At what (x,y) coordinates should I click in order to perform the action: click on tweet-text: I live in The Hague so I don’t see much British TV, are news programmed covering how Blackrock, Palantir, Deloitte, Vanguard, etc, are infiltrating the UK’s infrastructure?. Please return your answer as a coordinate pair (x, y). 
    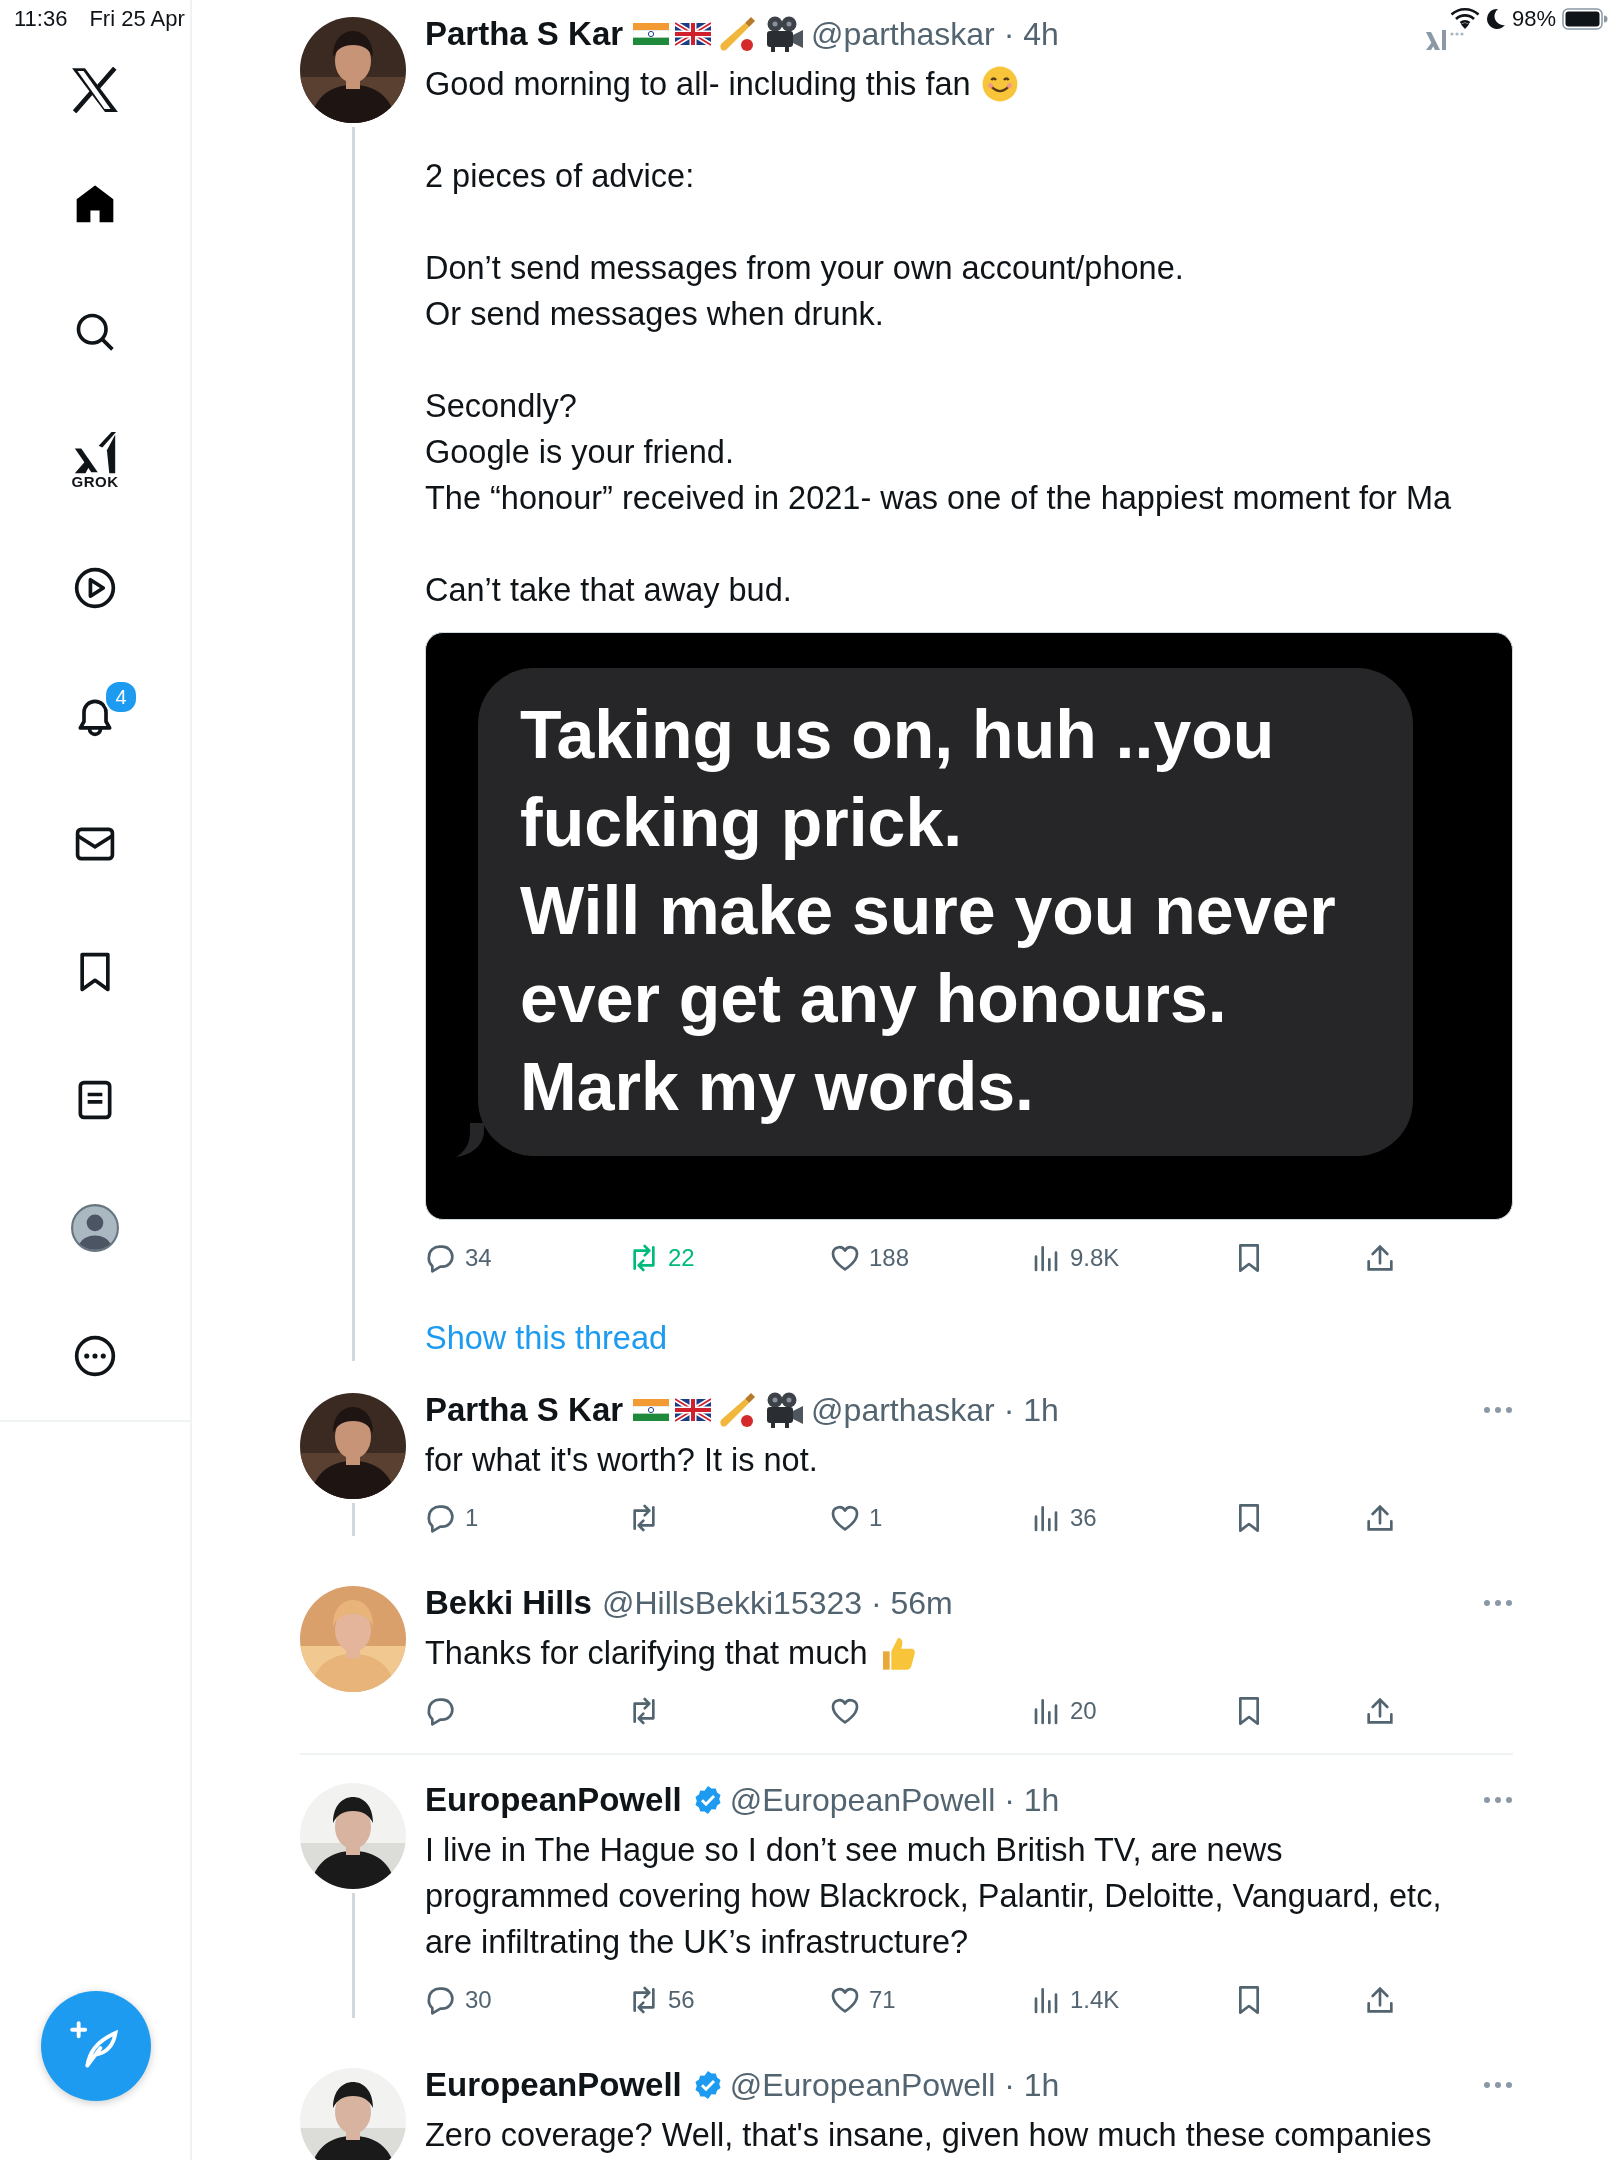
    Looking at the image, I should click on (933, 1896).